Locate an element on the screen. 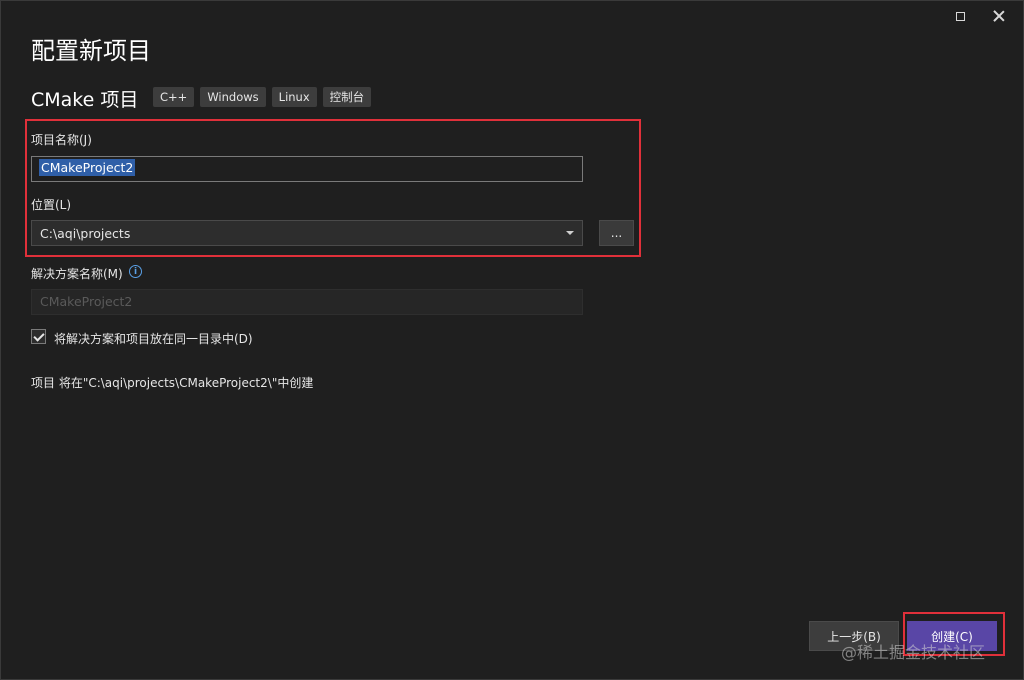 The height and width of the screenshot is (680, 1024). solution-name-label: 解决方案名称(M) is located at coordinates (77, 274).